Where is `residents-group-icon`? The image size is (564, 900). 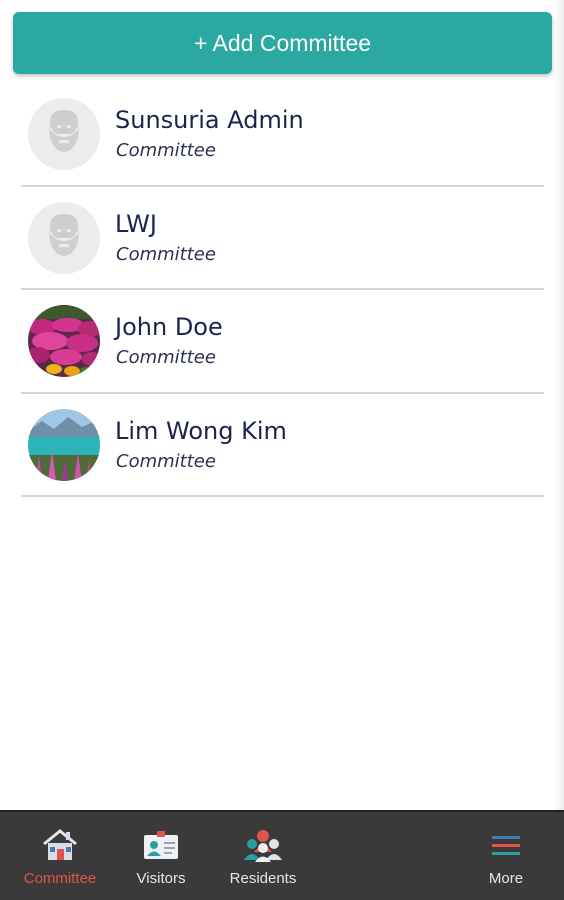 residents-group-icon is located at coordinates (263, 846).